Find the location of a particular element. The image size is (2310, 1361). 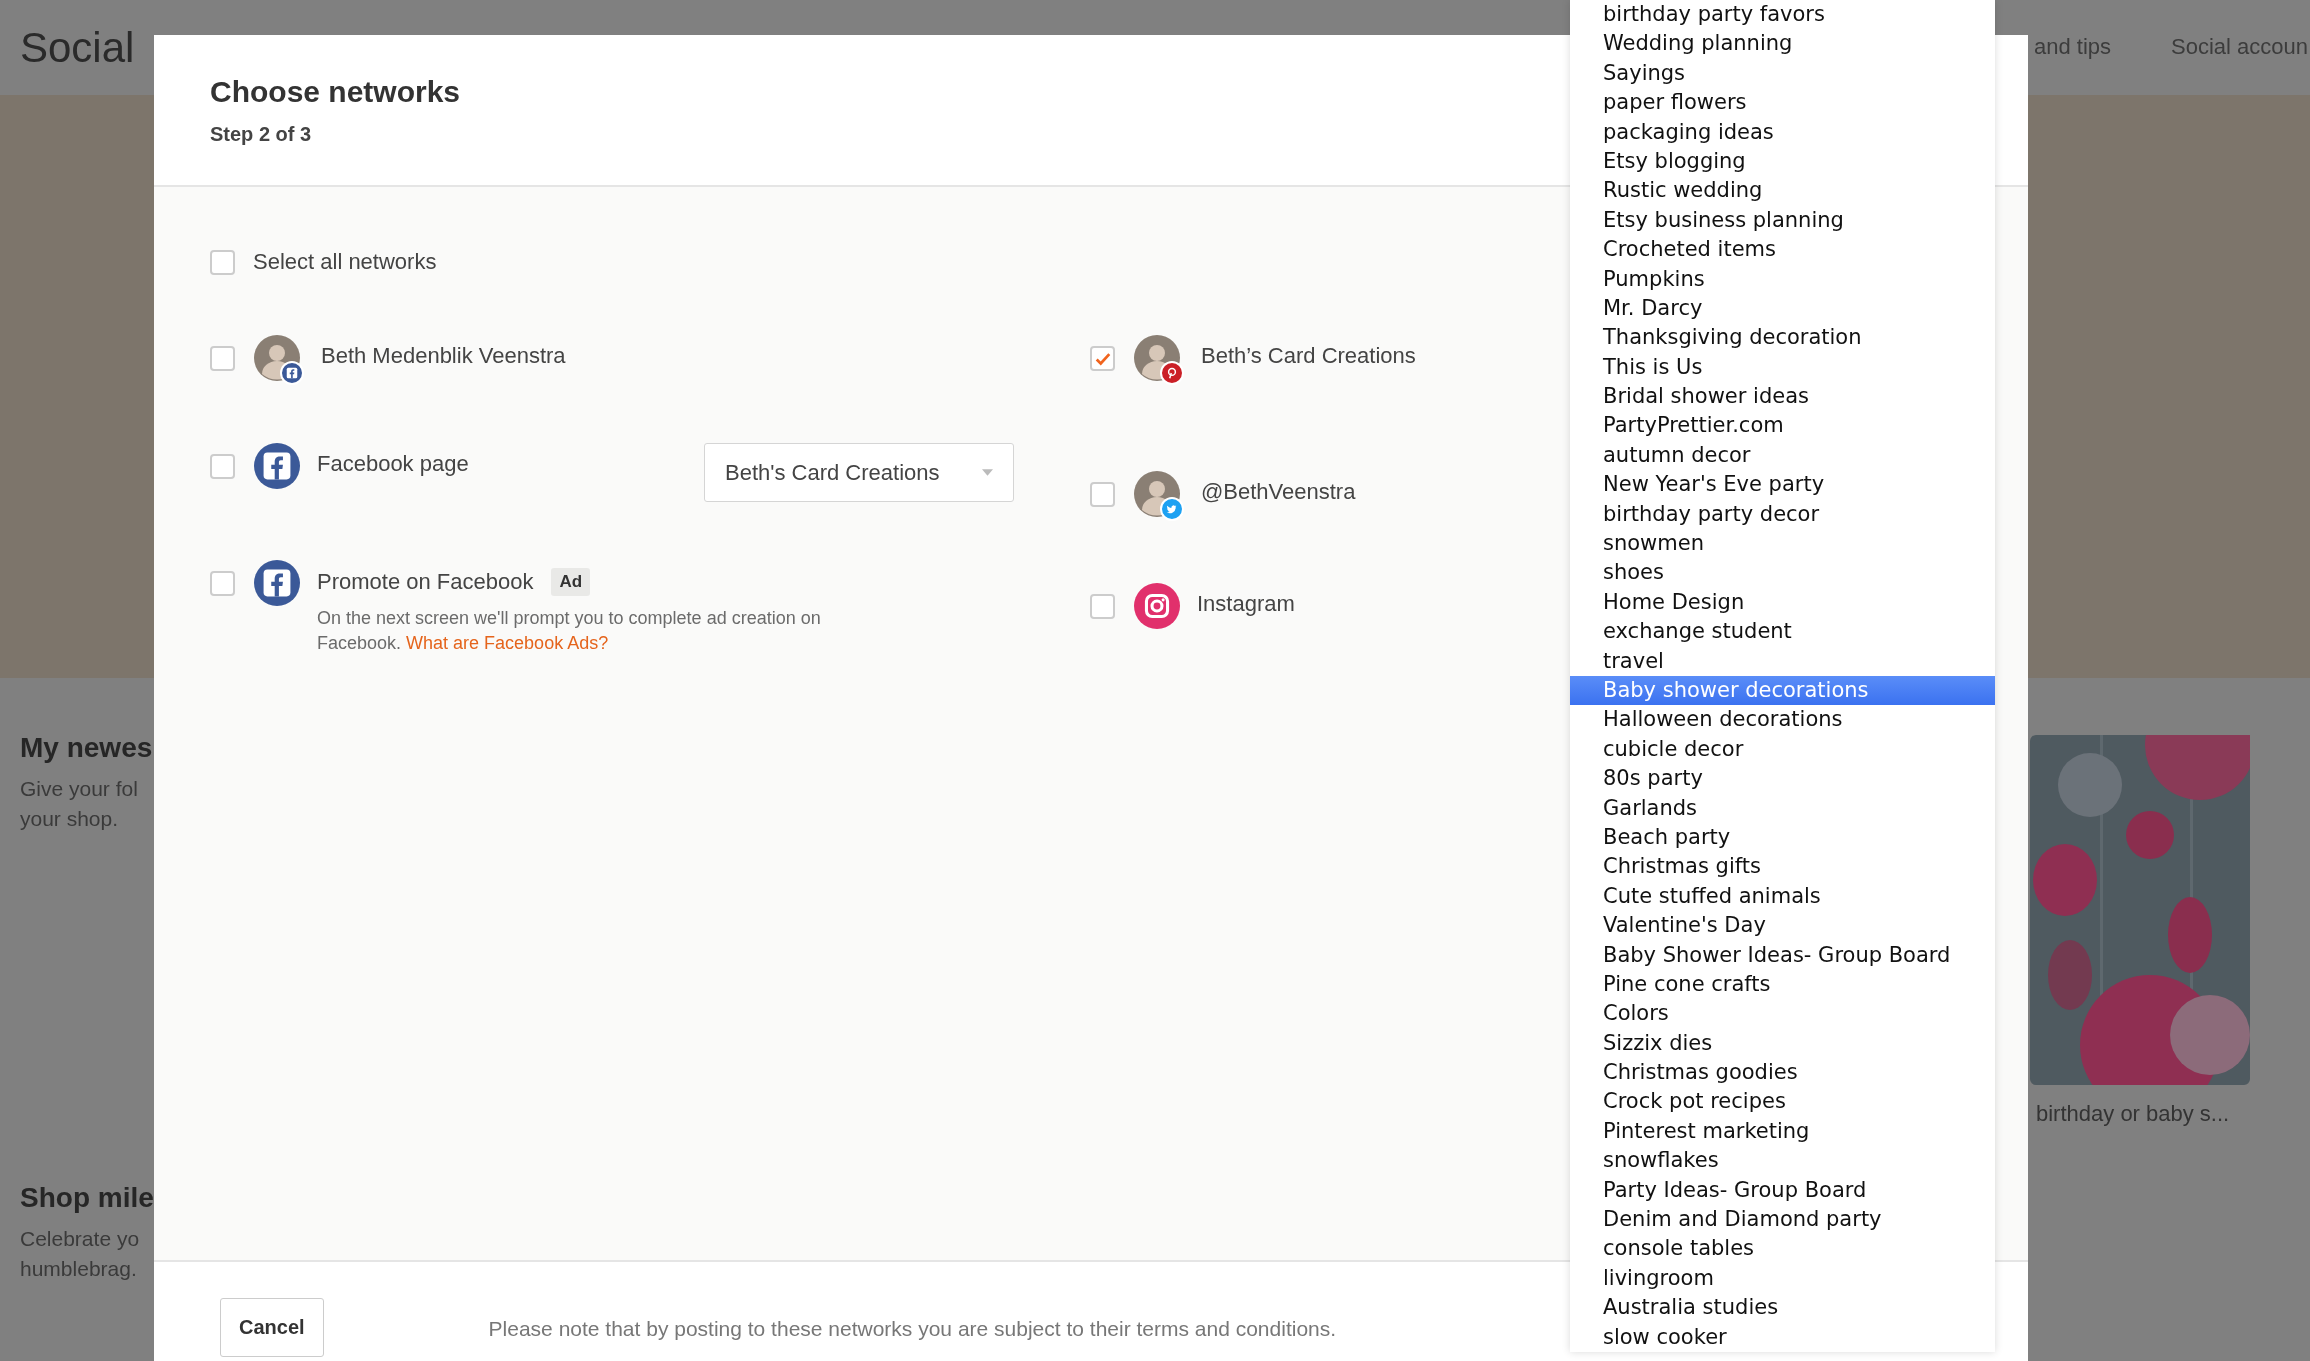

board-option: snowmen is located at coordinates (1782, 544).